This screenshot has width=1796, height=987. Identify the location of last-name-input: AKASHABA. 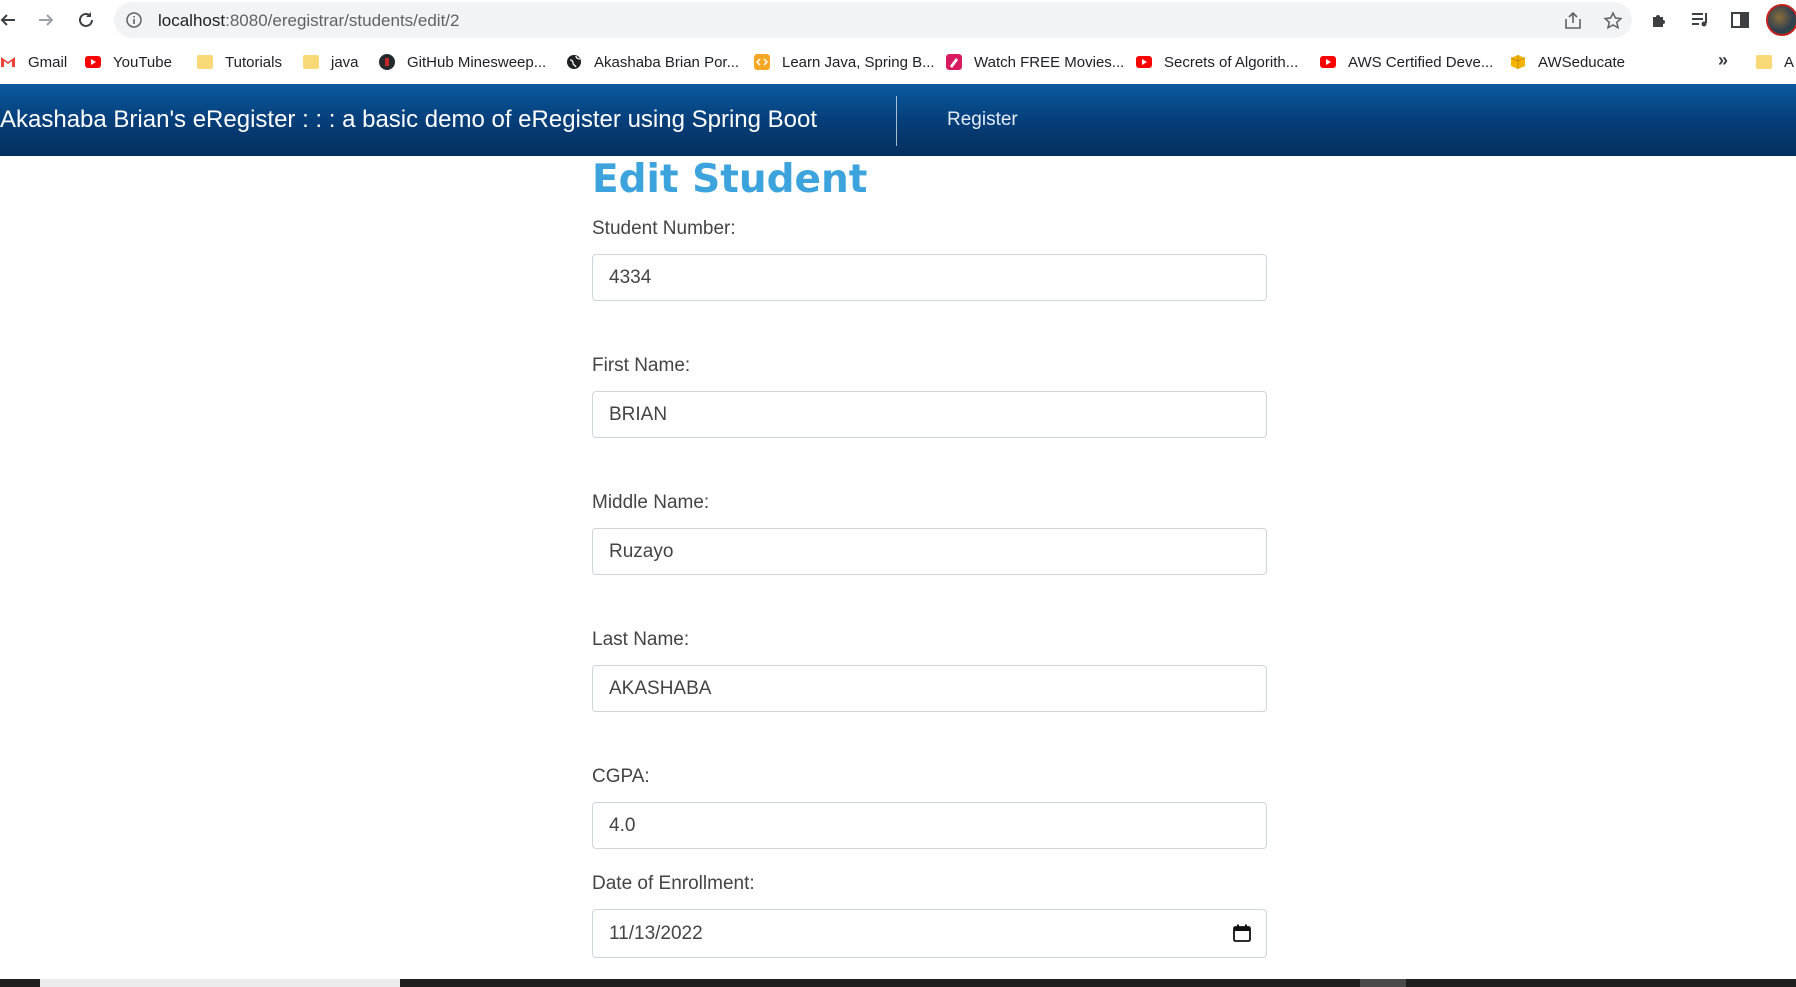
(929, 688).